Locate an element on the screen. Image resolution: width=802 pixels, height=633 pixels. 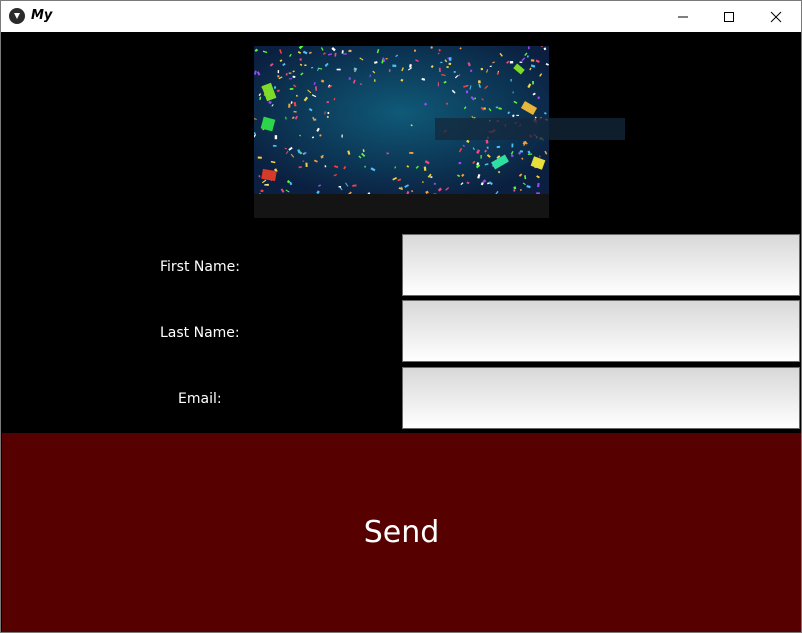
minimize-icon is located at coordinates (683, 16).